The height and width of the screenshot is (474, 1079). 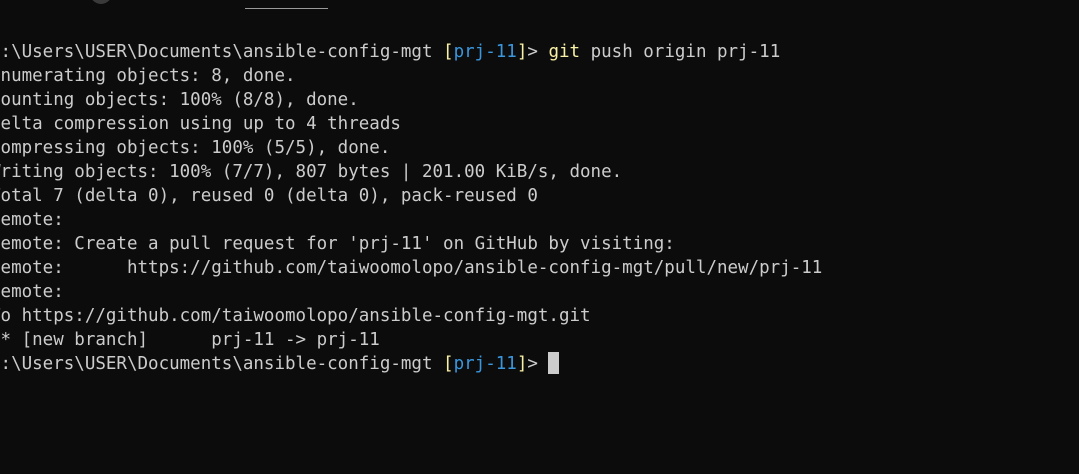 I want to click on text-cursor, so click(x=553, y=363).